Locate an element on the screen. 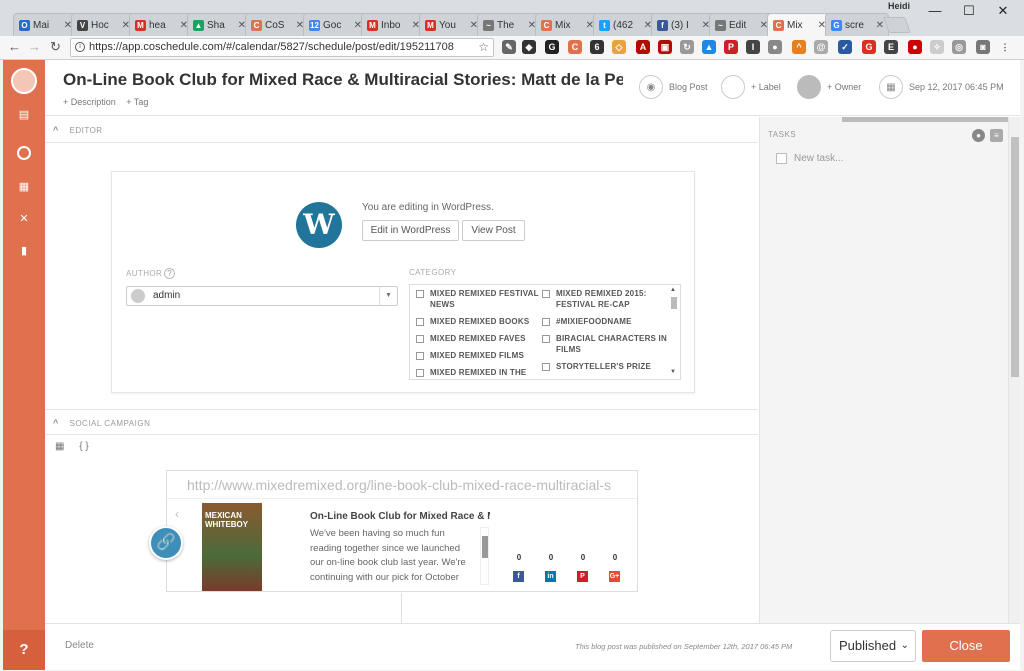 The width and height of the screenshot is (1024, 671). category-option: MIXED REMIXED FESTIVAL NEWS is located at coordinates (479, 299).